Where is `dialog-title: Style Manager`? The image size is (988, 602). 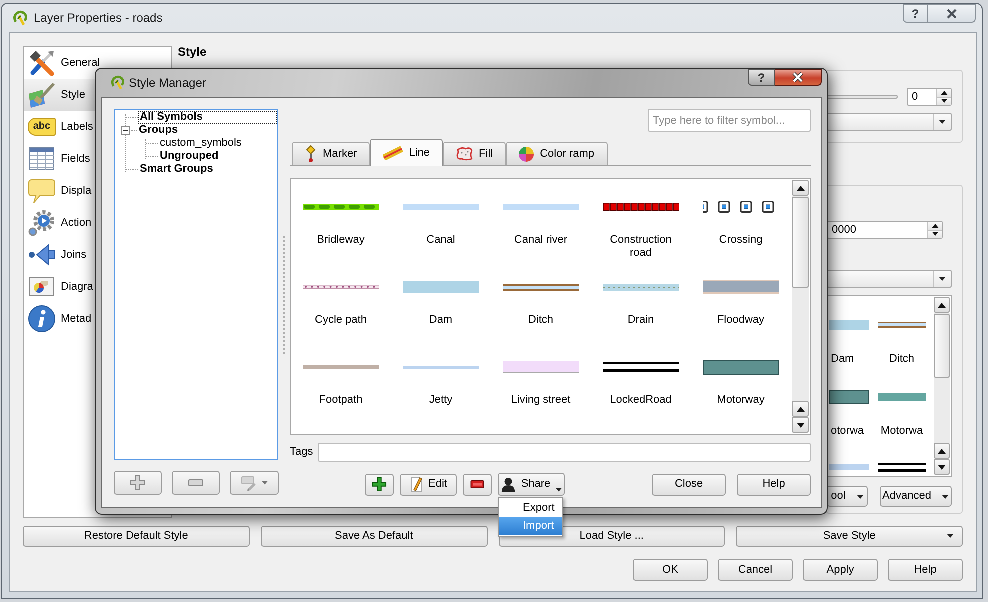 dialog-title: Style Manager is located at coordinates (167, 83).